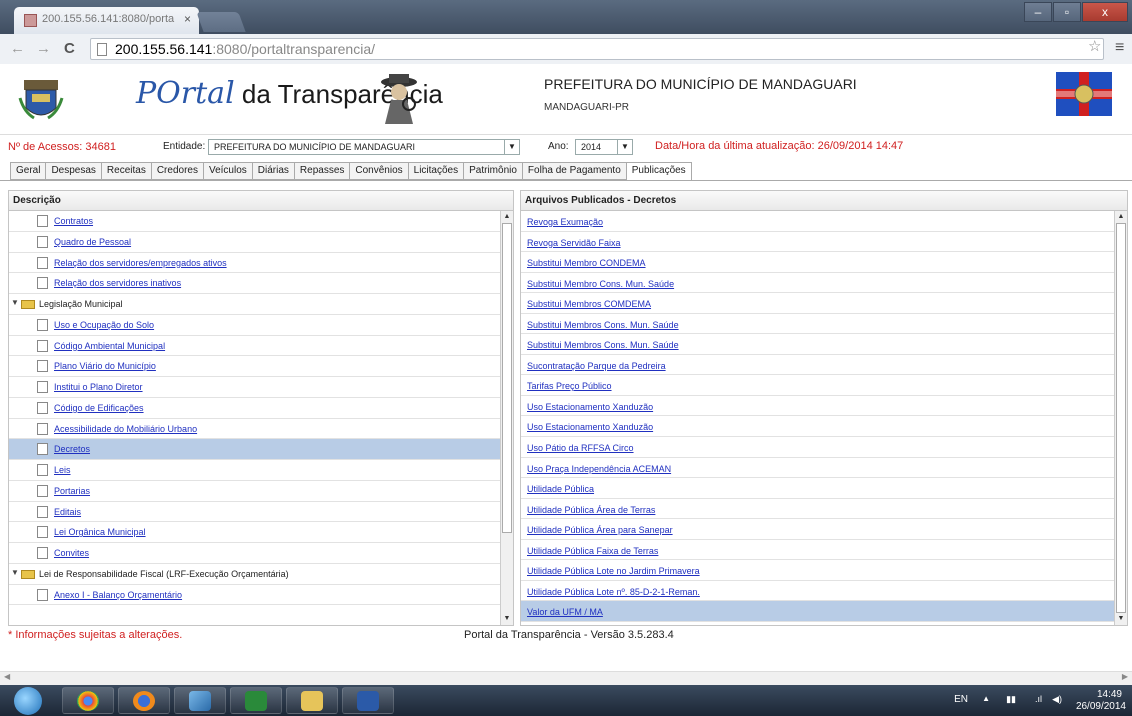 The image size is (1132, 716). What do you see at coordinates (1105, 12) in the screenshot?
I see `close-window-button: x` at bounding box center [1105, 12].